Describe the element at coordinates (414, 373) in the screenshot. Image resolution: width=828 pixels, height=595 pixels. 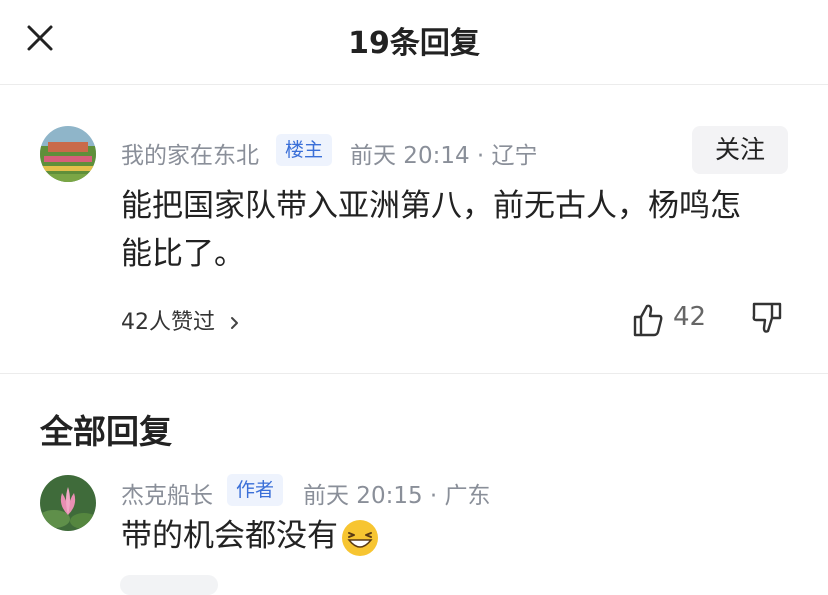
I see `section-divider` at that location.